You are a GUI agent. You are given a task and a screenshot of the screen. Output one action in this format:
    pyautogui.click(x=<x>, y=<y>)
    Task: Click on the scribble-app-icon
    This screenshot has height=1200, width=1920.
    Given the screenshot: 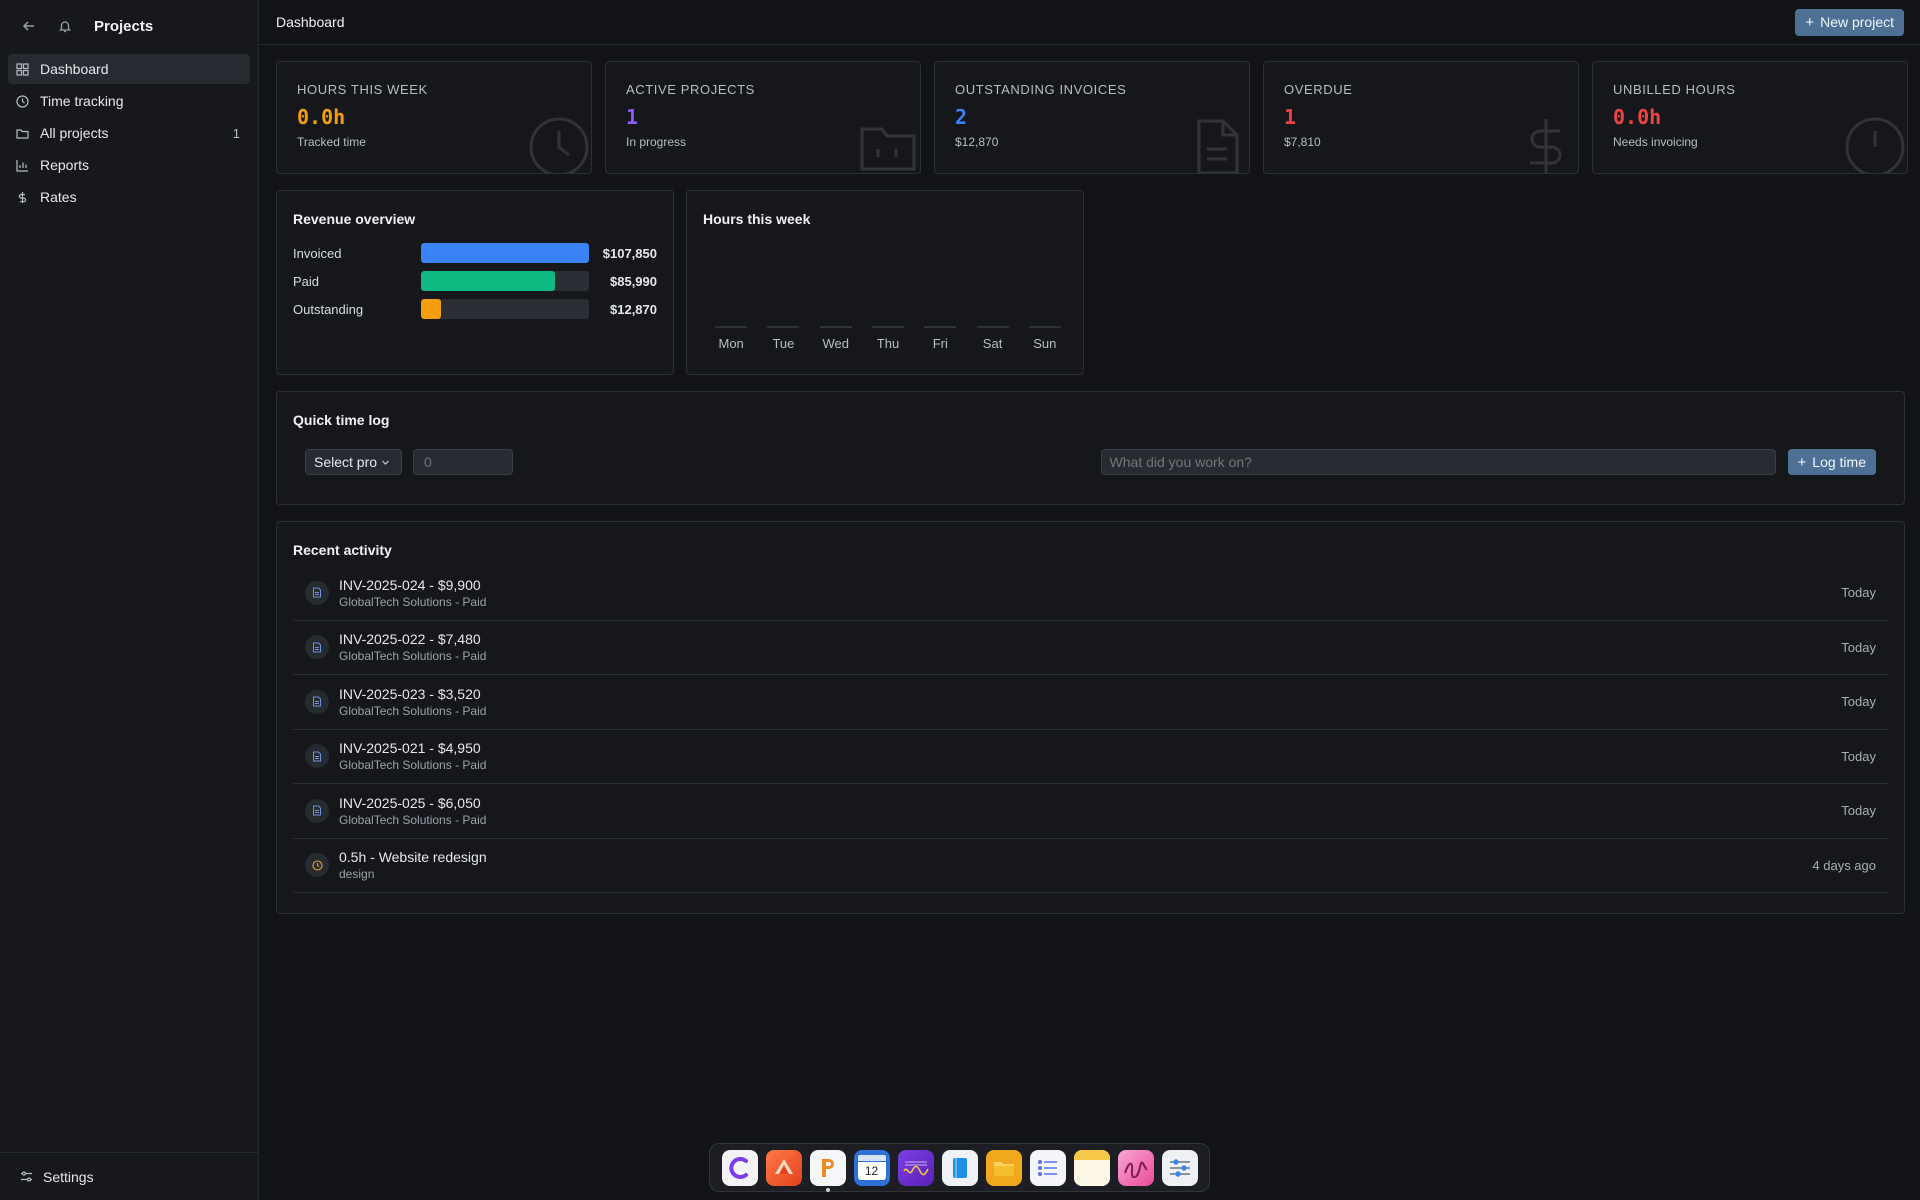 What is the action you would take?
    pyautogui.click(x=1135, y=1167)
    